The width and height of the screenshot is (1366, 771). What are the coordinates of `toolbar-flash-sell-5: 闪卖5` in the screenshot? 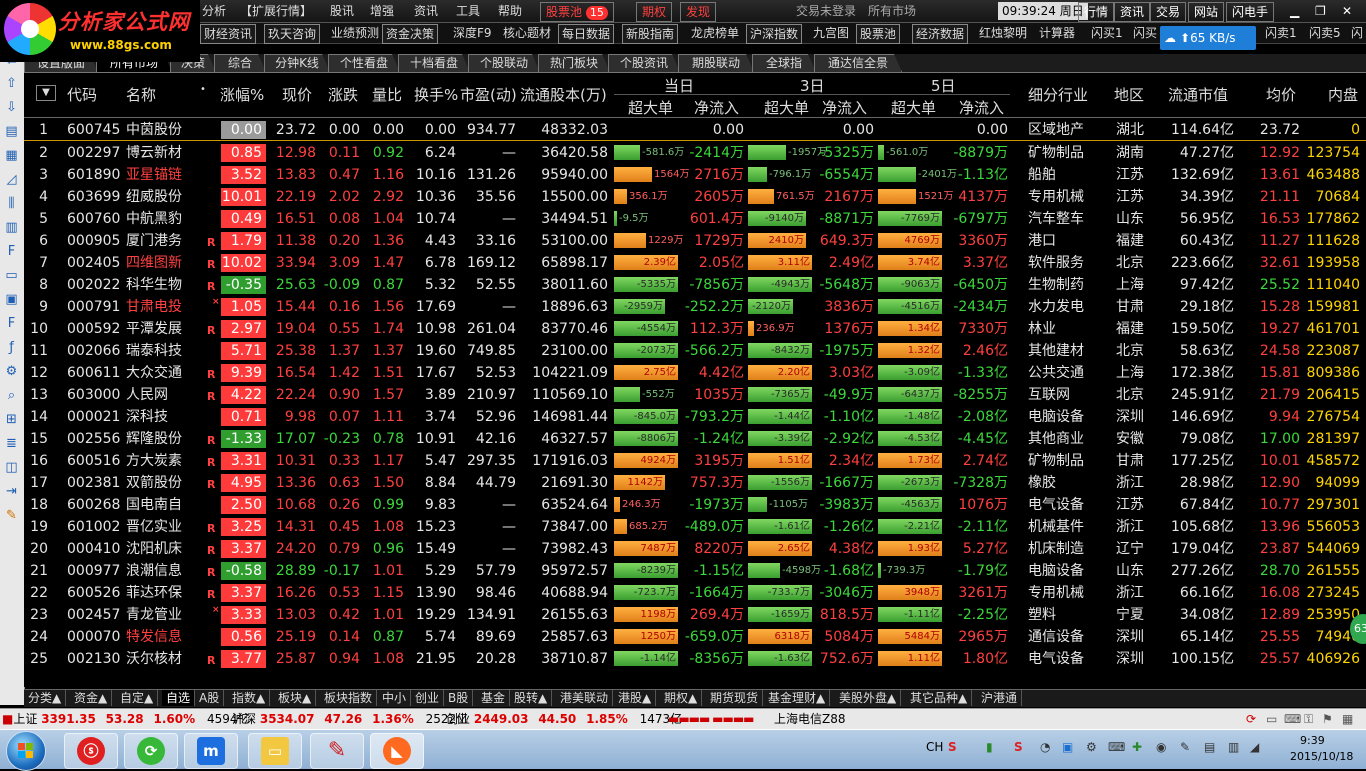 It's located at (1325, 33).